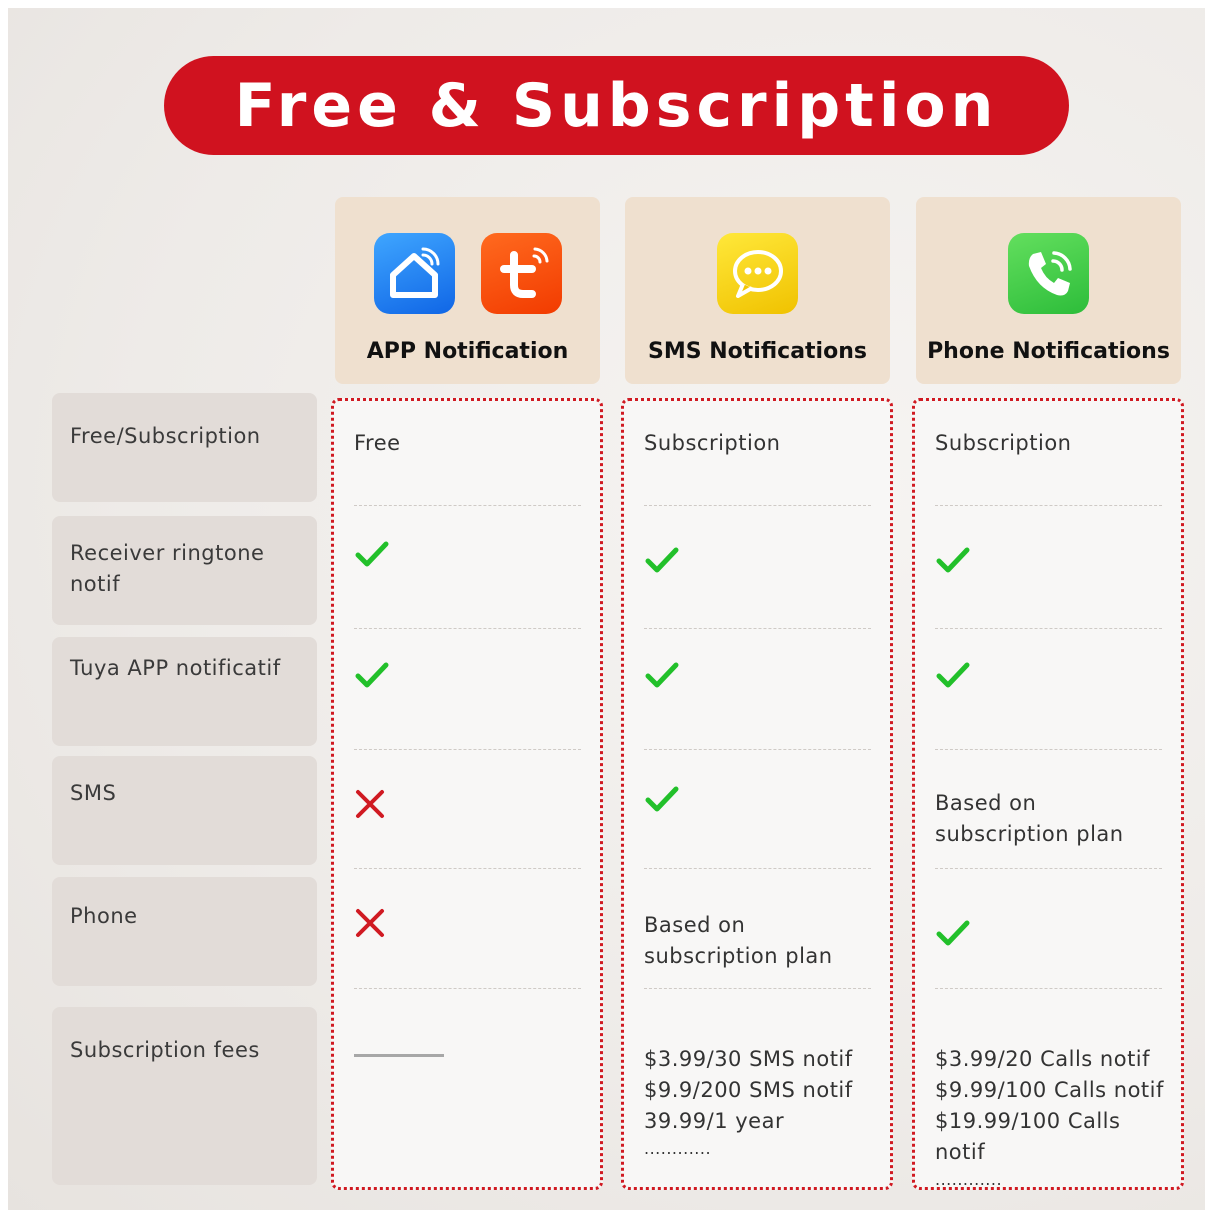  Describe the element at coordinates (757, 560) in the screenshot. I see `cell-sms-ringtone` at that location.